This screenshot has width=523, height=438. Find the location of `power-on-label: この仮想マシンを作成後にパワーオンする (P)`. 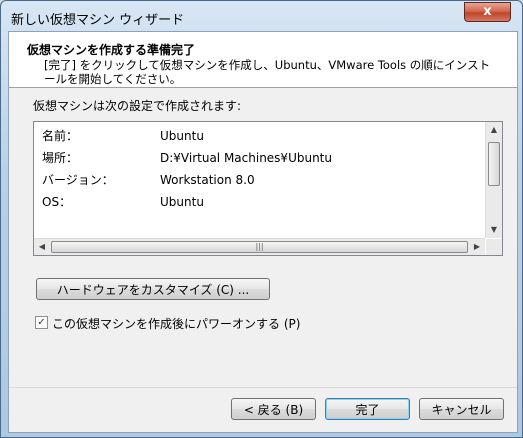

power-on-label: この仮想マシンを作成後にパワーオンする (P) is located at coordinates (176, 323).